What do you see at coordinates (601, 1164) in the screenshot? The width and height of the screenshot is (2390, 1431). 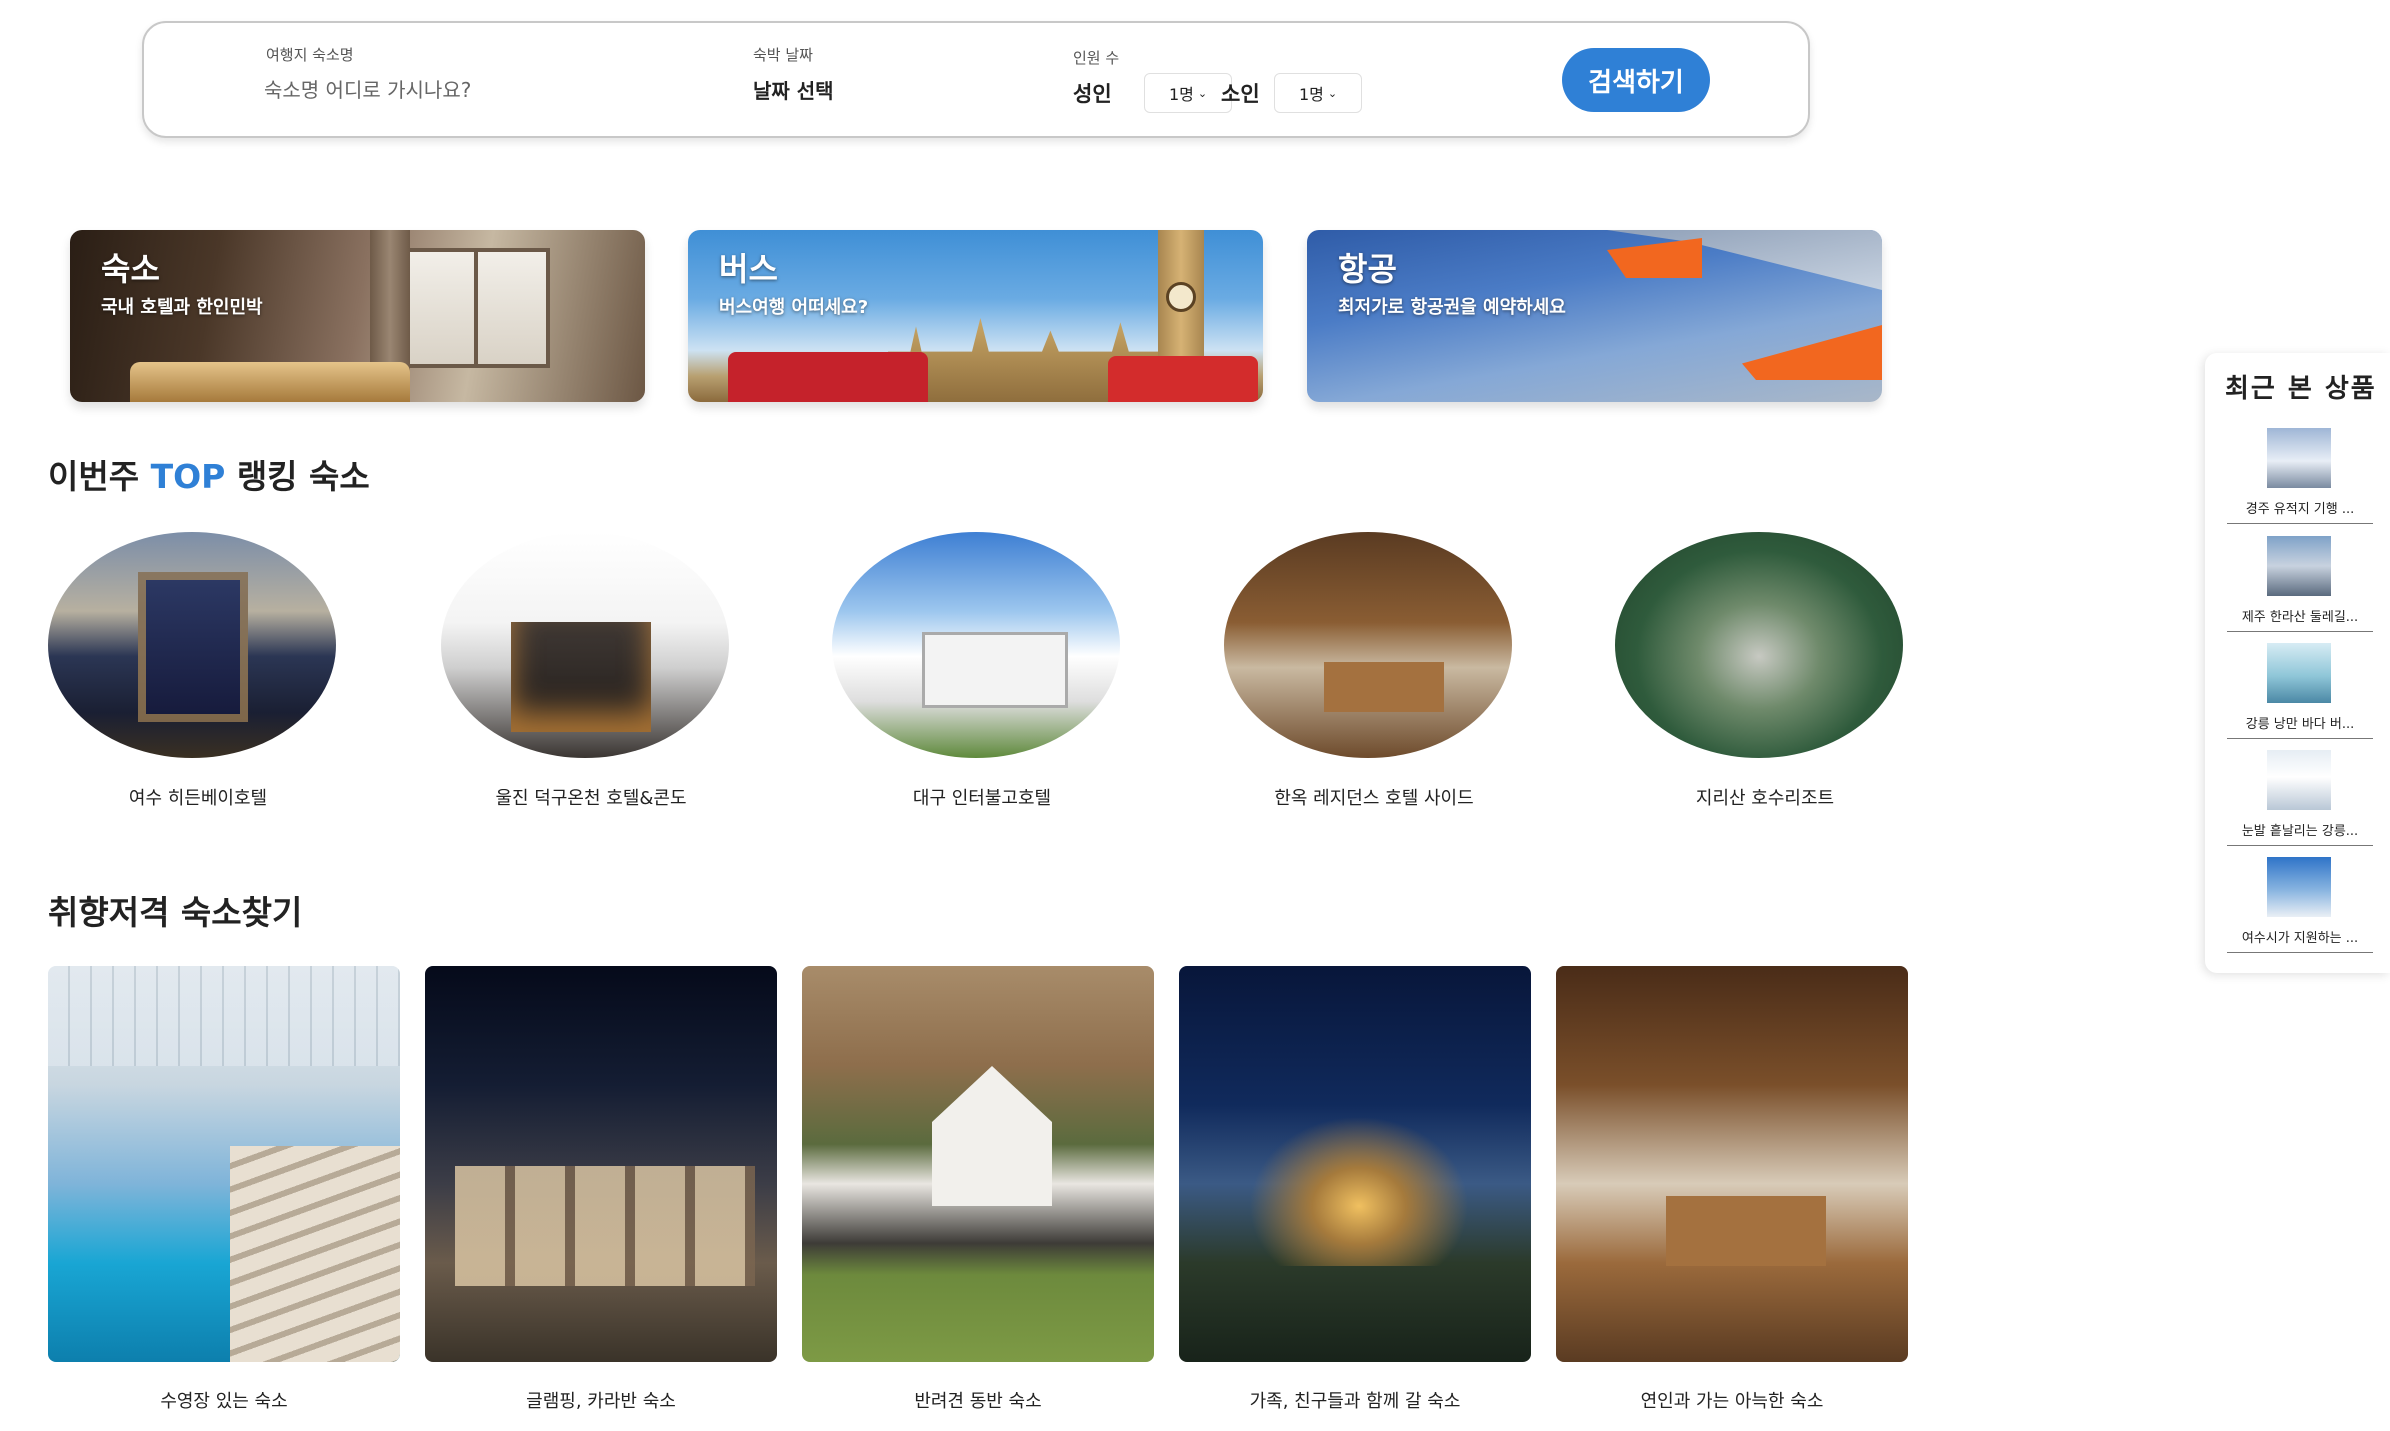 I see `glamping-photo` at bounding box center [601, 1164].